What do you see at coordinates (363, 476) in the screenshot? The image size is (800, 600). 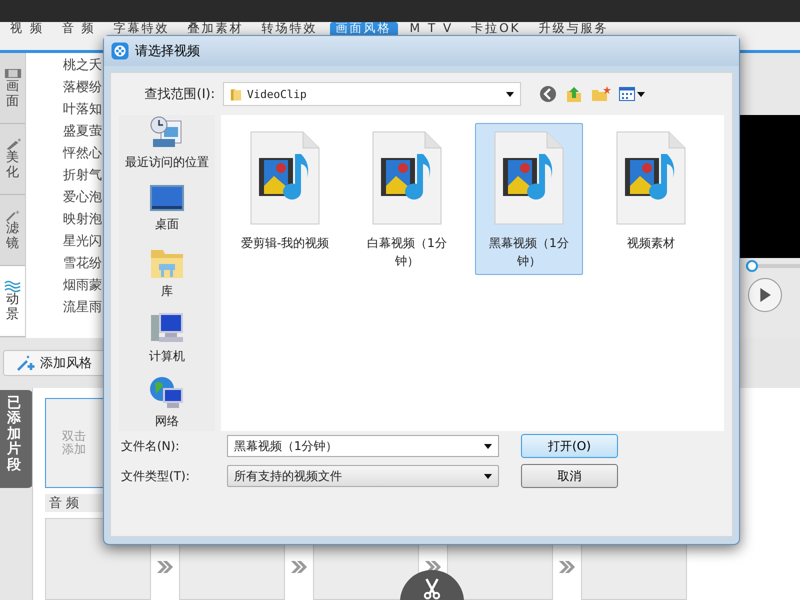 I see `file-type-dropdown: 所有支持的视频文件` at bounding box center [363, 476].